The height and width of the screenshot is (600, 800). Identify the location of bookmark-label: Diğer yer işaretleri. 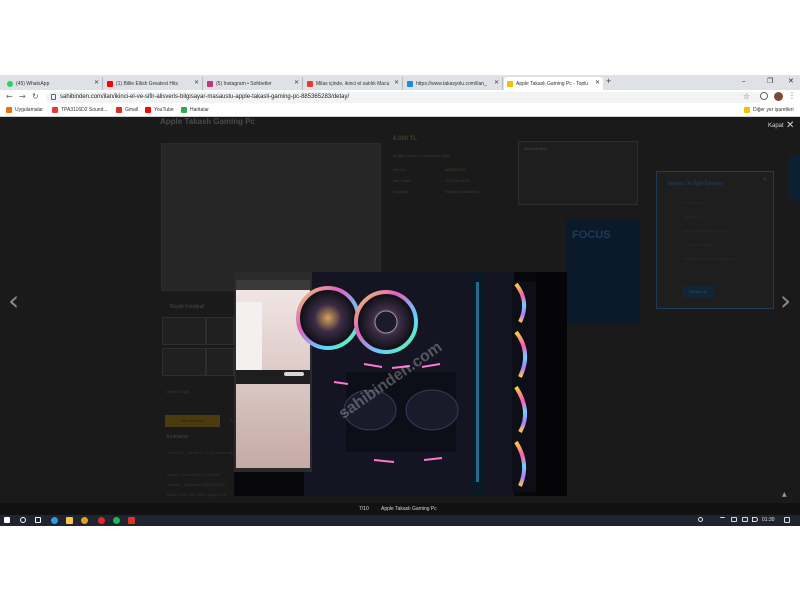
(773, 110).